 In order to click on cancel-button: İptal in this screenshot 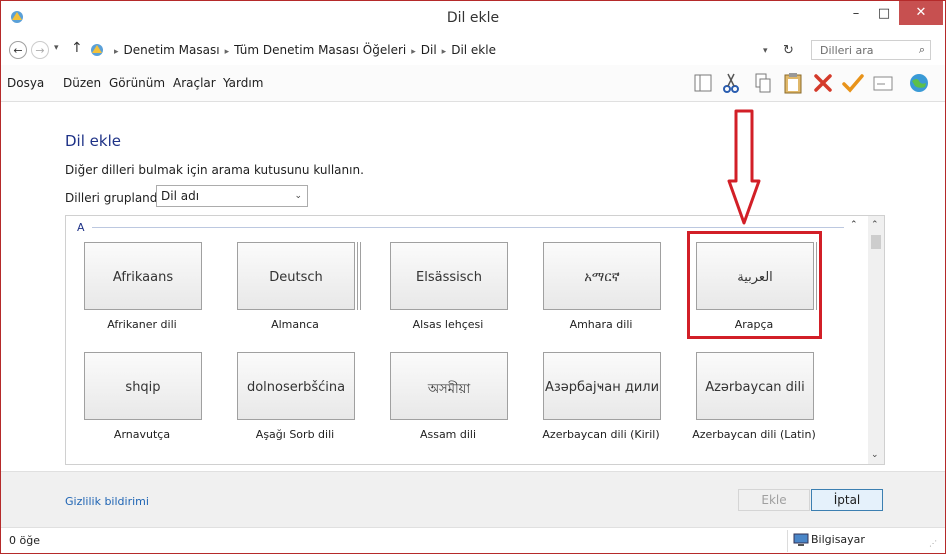, I will do `click(847, 500)`.